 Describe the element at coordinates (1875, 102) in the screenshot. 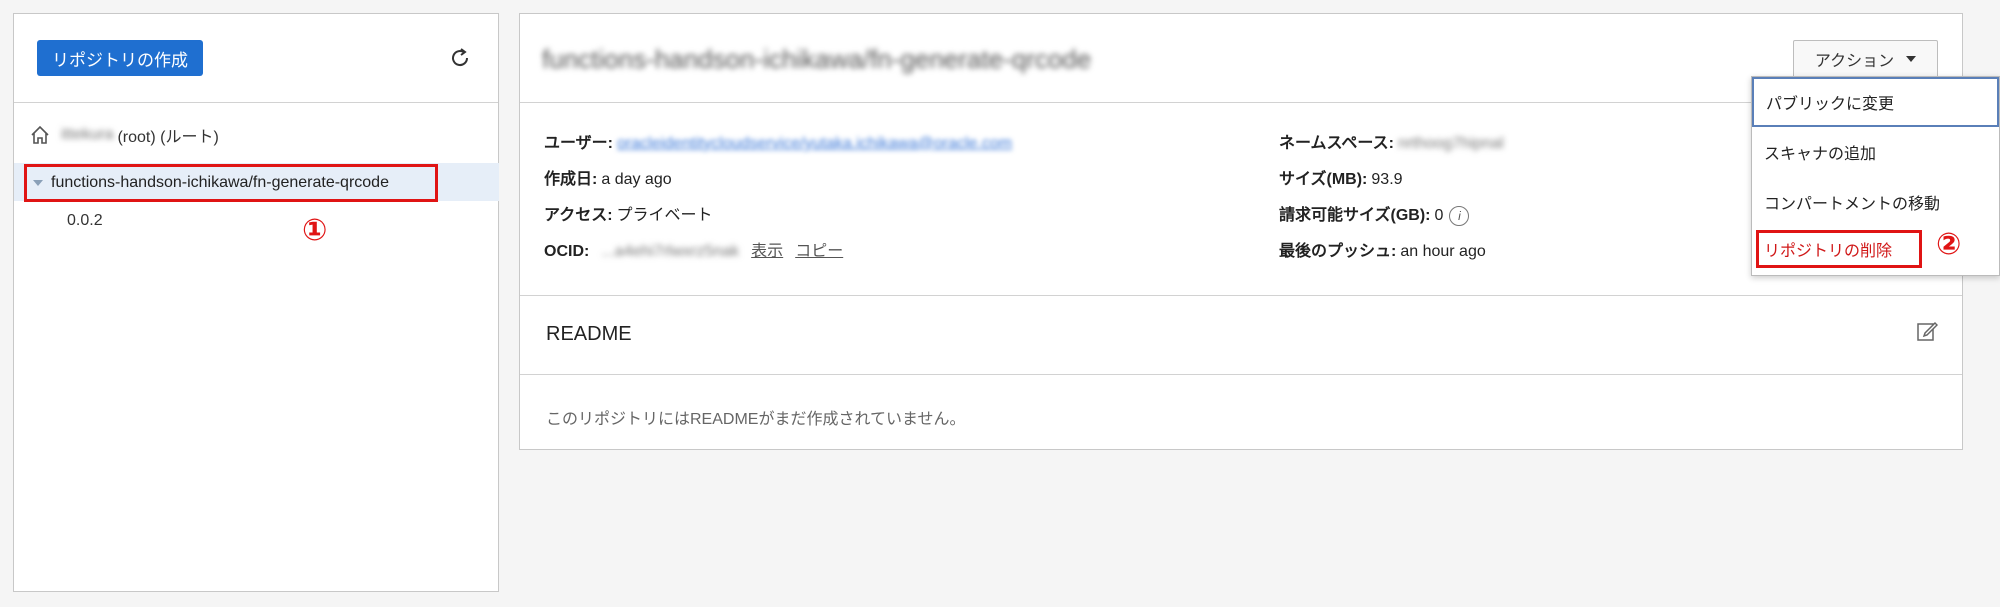

I see `menu-item-make-public: パブリックに変更` at that location.